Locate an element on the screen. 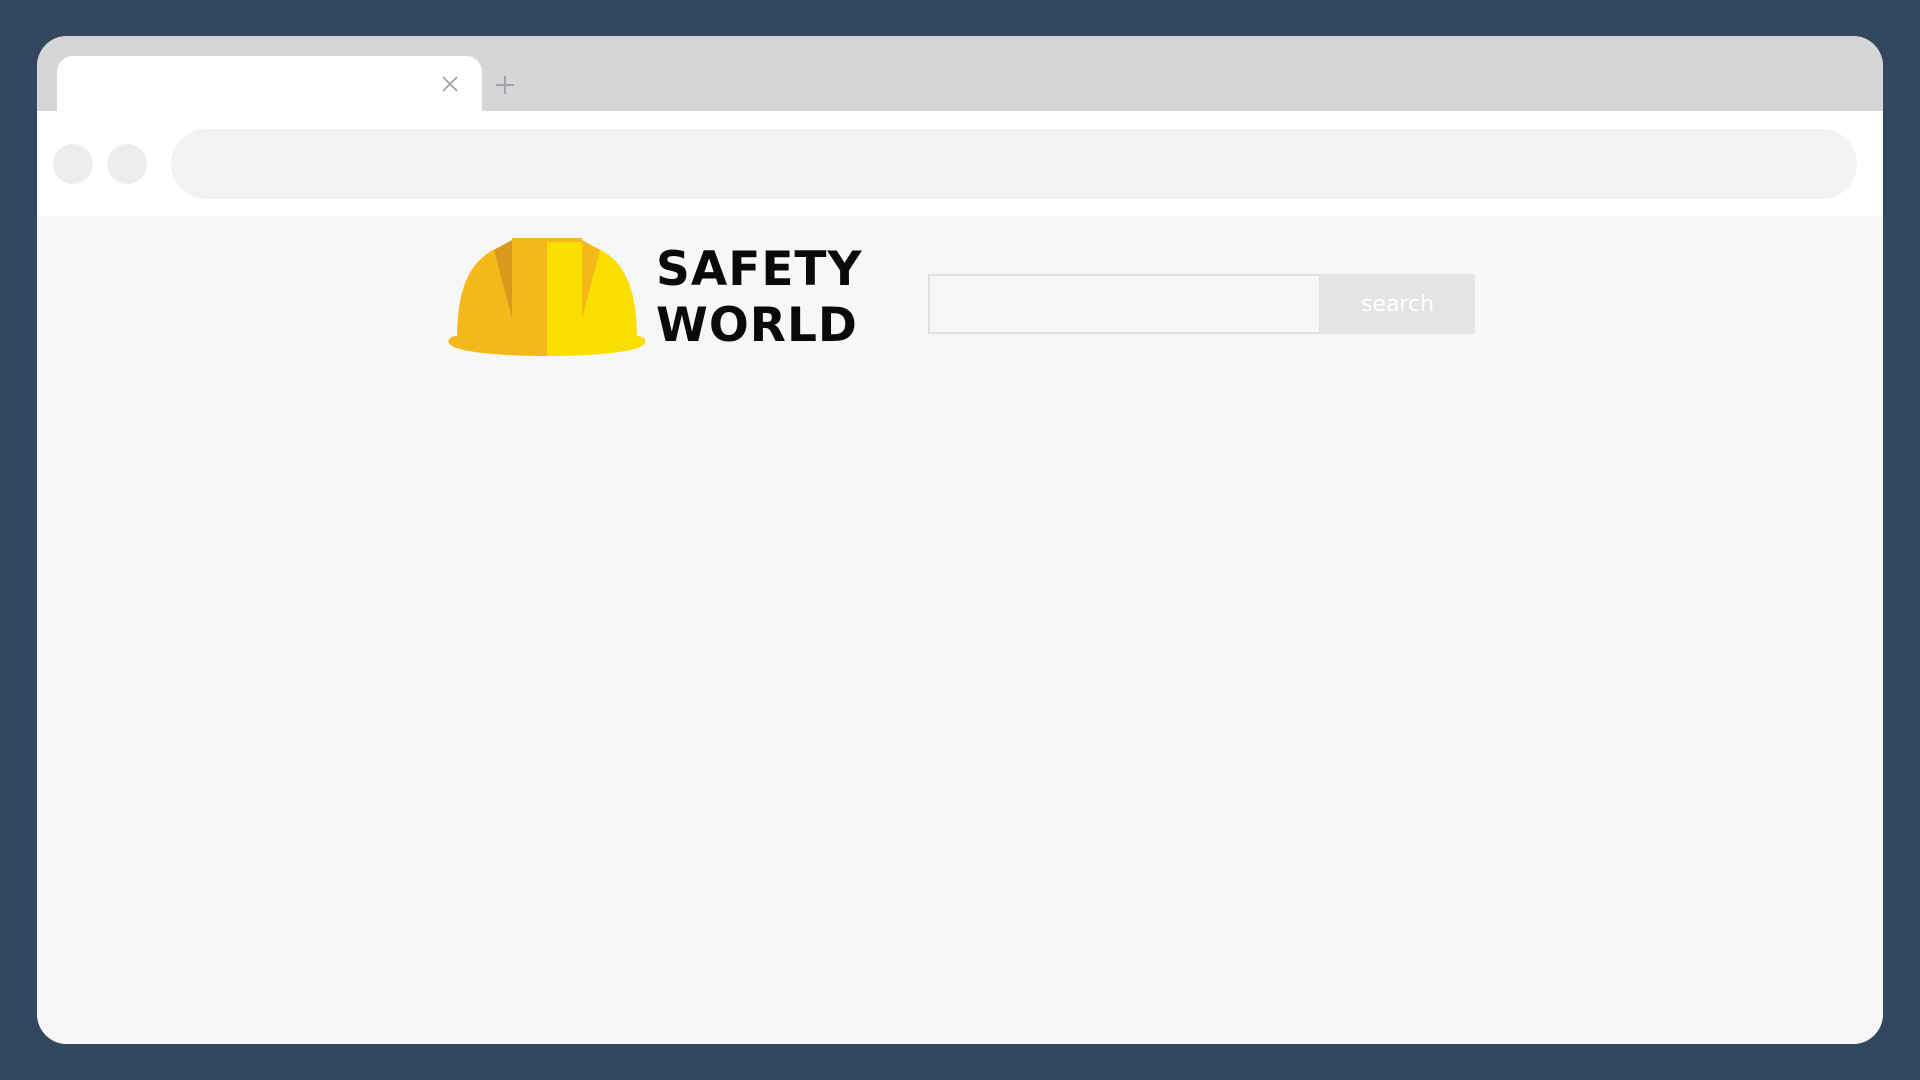  logo-text: SAFETY WORLD is located at coordinates (759, 298).